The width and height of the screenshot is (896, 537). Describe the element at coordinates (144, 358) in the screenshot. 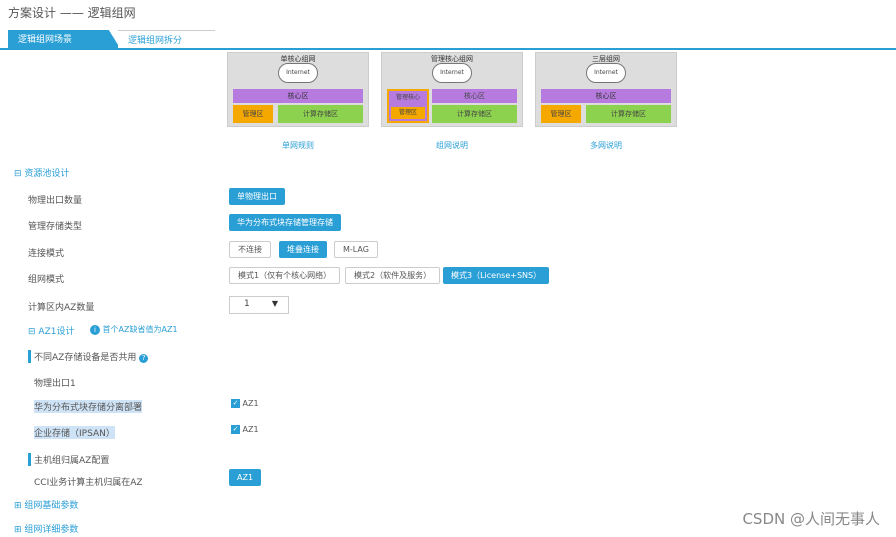

I see `help-icon: ?` at that location.